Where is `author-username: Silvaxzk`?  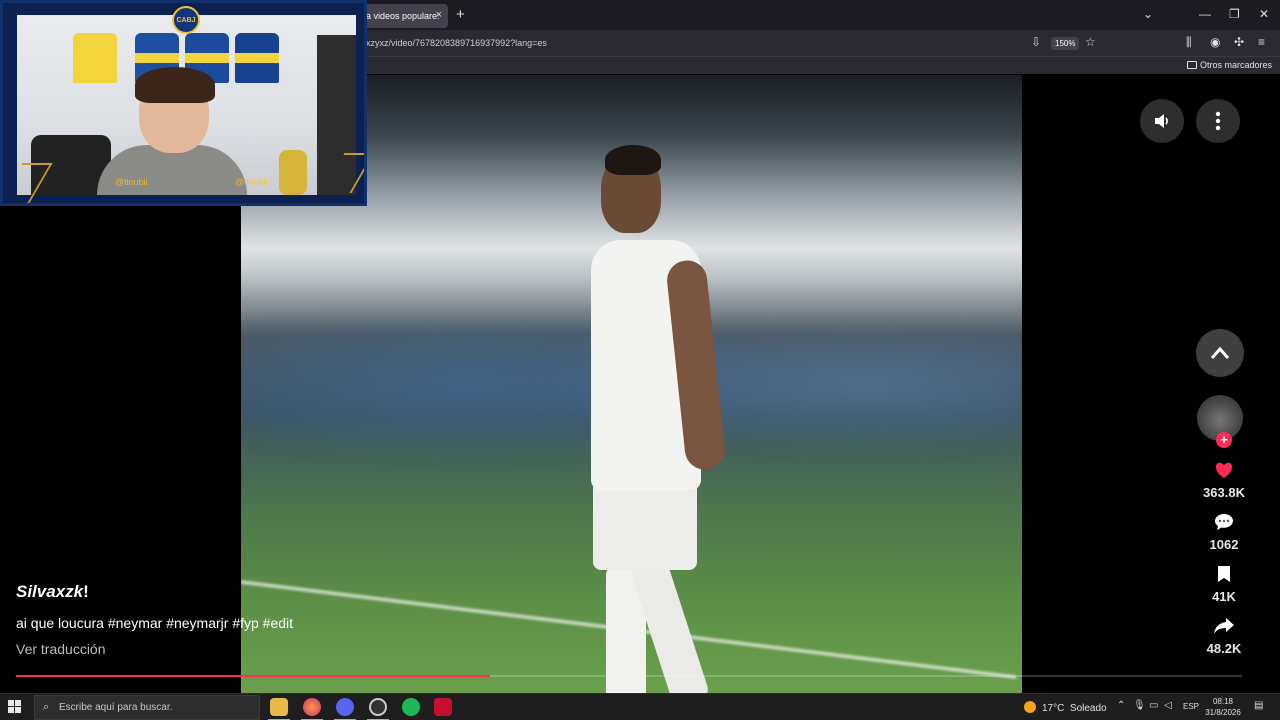 author-username: Silvaxzk is located at coordinates (50, 591).